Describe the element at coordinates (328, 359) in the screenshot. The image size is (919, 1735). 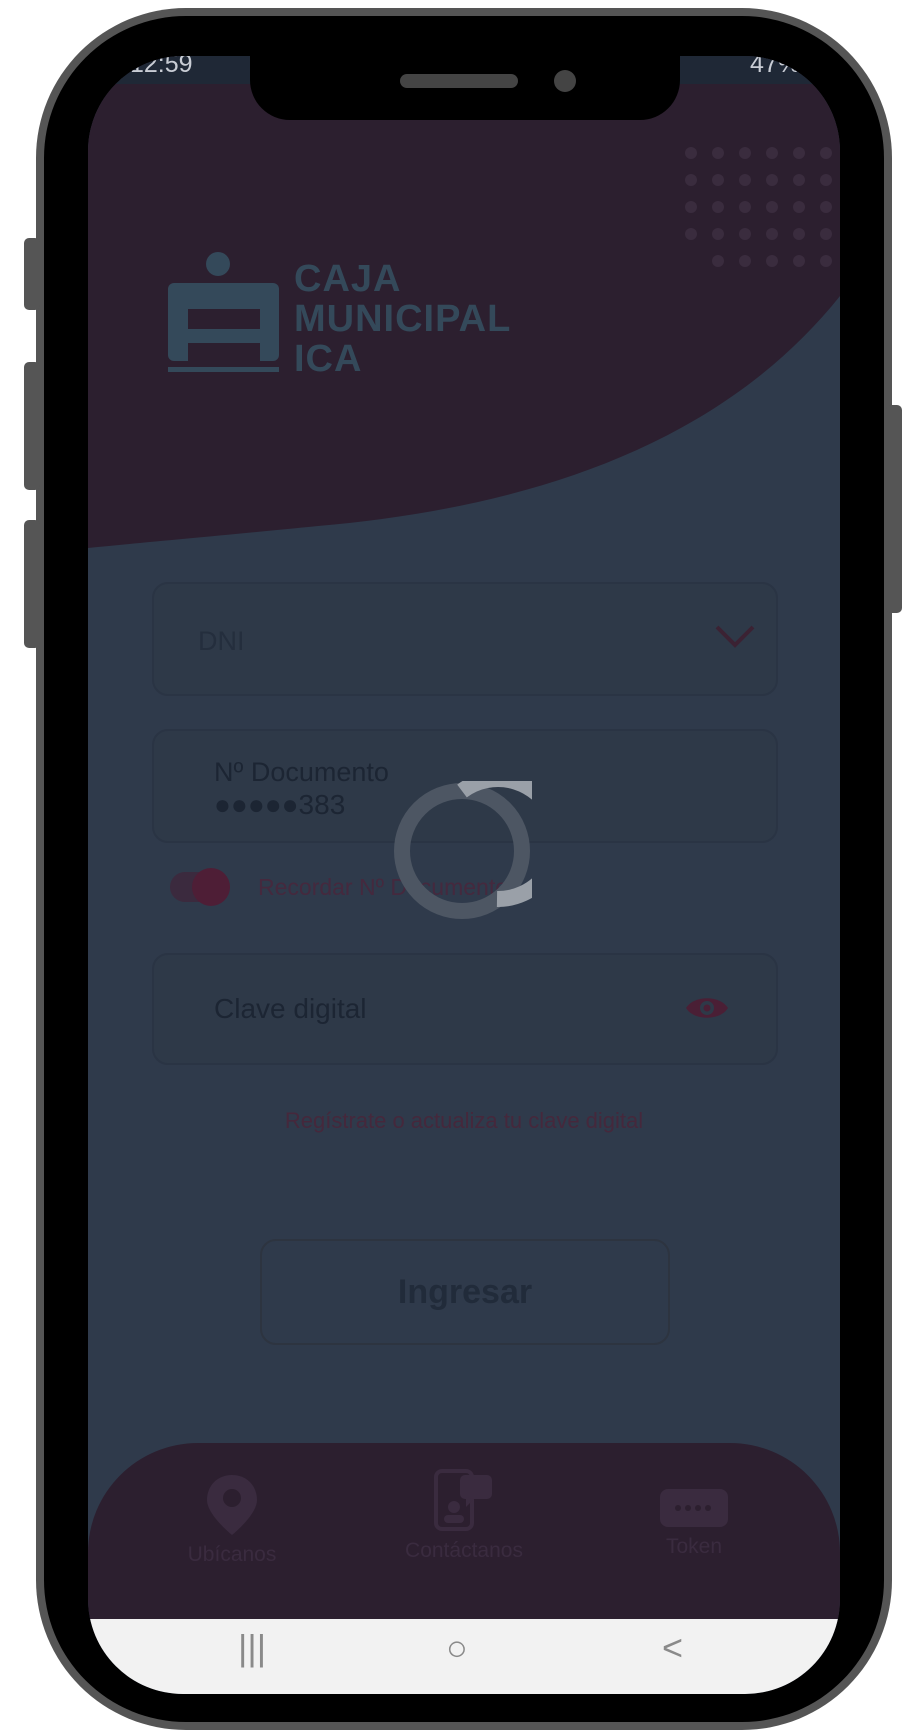
I see `logo-line-3: ICA` at that location.